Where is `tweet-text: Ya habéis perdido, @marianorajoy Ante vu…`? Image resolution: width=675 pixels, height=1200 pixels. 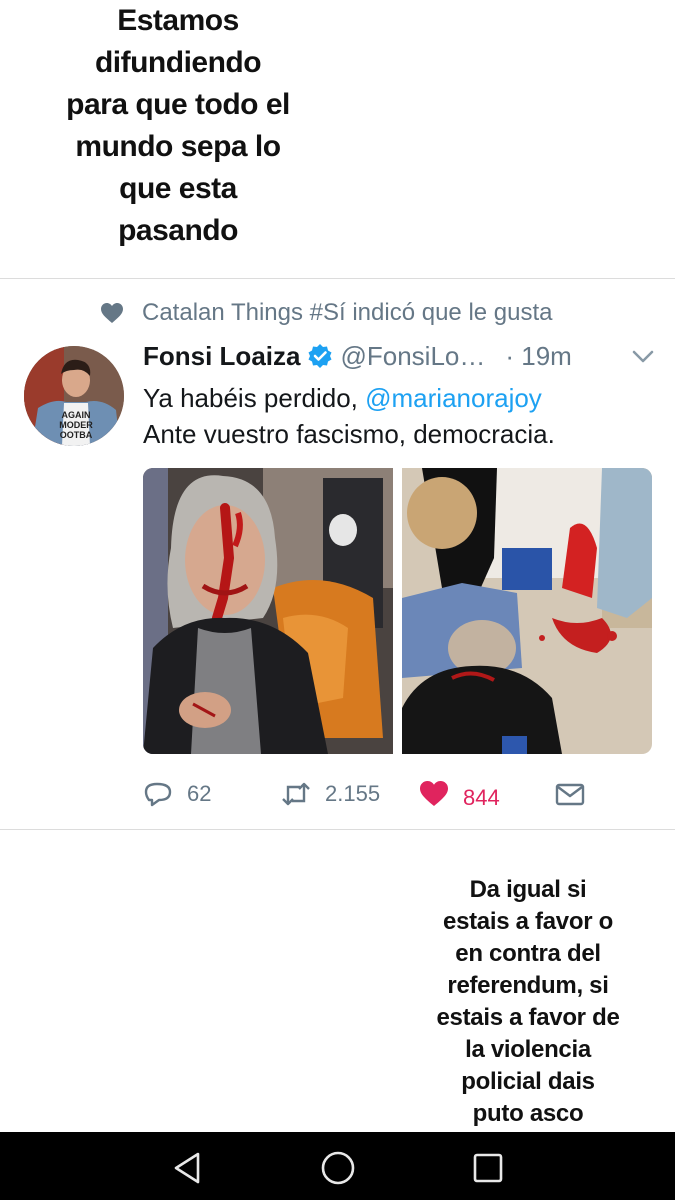 tweet-text: Ya habéis perdido, @marianorajoy Ante vu… is located at coordinates (349, 416).